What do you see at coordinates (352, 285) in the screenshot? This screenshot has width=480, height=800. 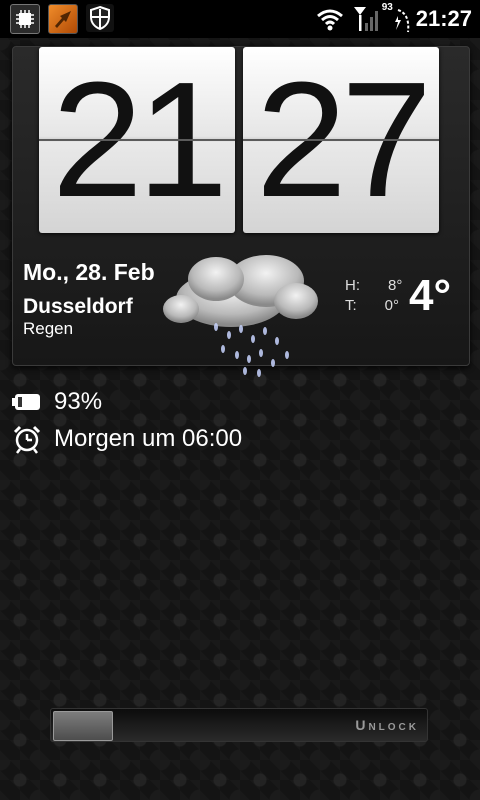 I see `high-label: H:` at bounding box center [352, 285].